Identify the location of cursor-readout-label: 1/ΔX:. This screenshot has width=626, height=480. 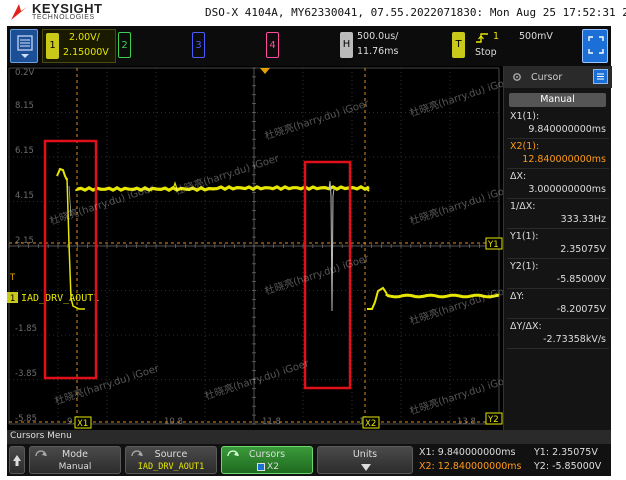
(523, 206).